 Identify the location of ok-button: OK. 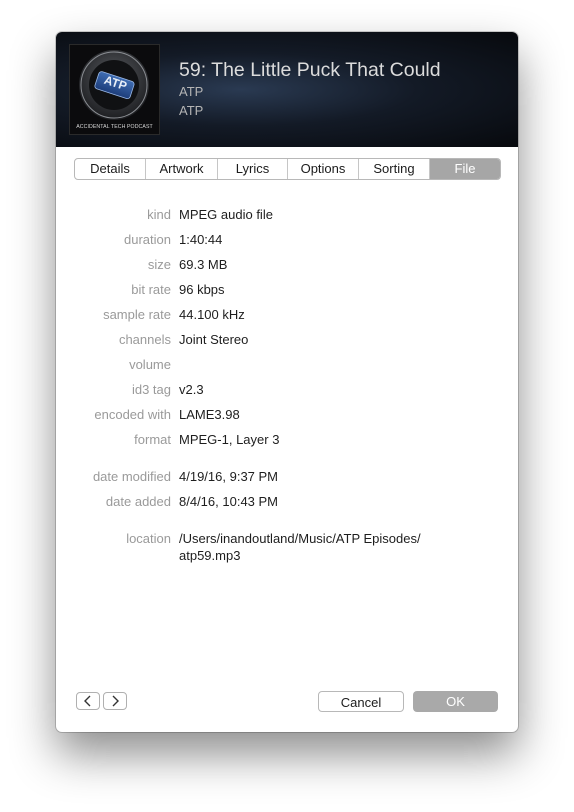
(455, 701).